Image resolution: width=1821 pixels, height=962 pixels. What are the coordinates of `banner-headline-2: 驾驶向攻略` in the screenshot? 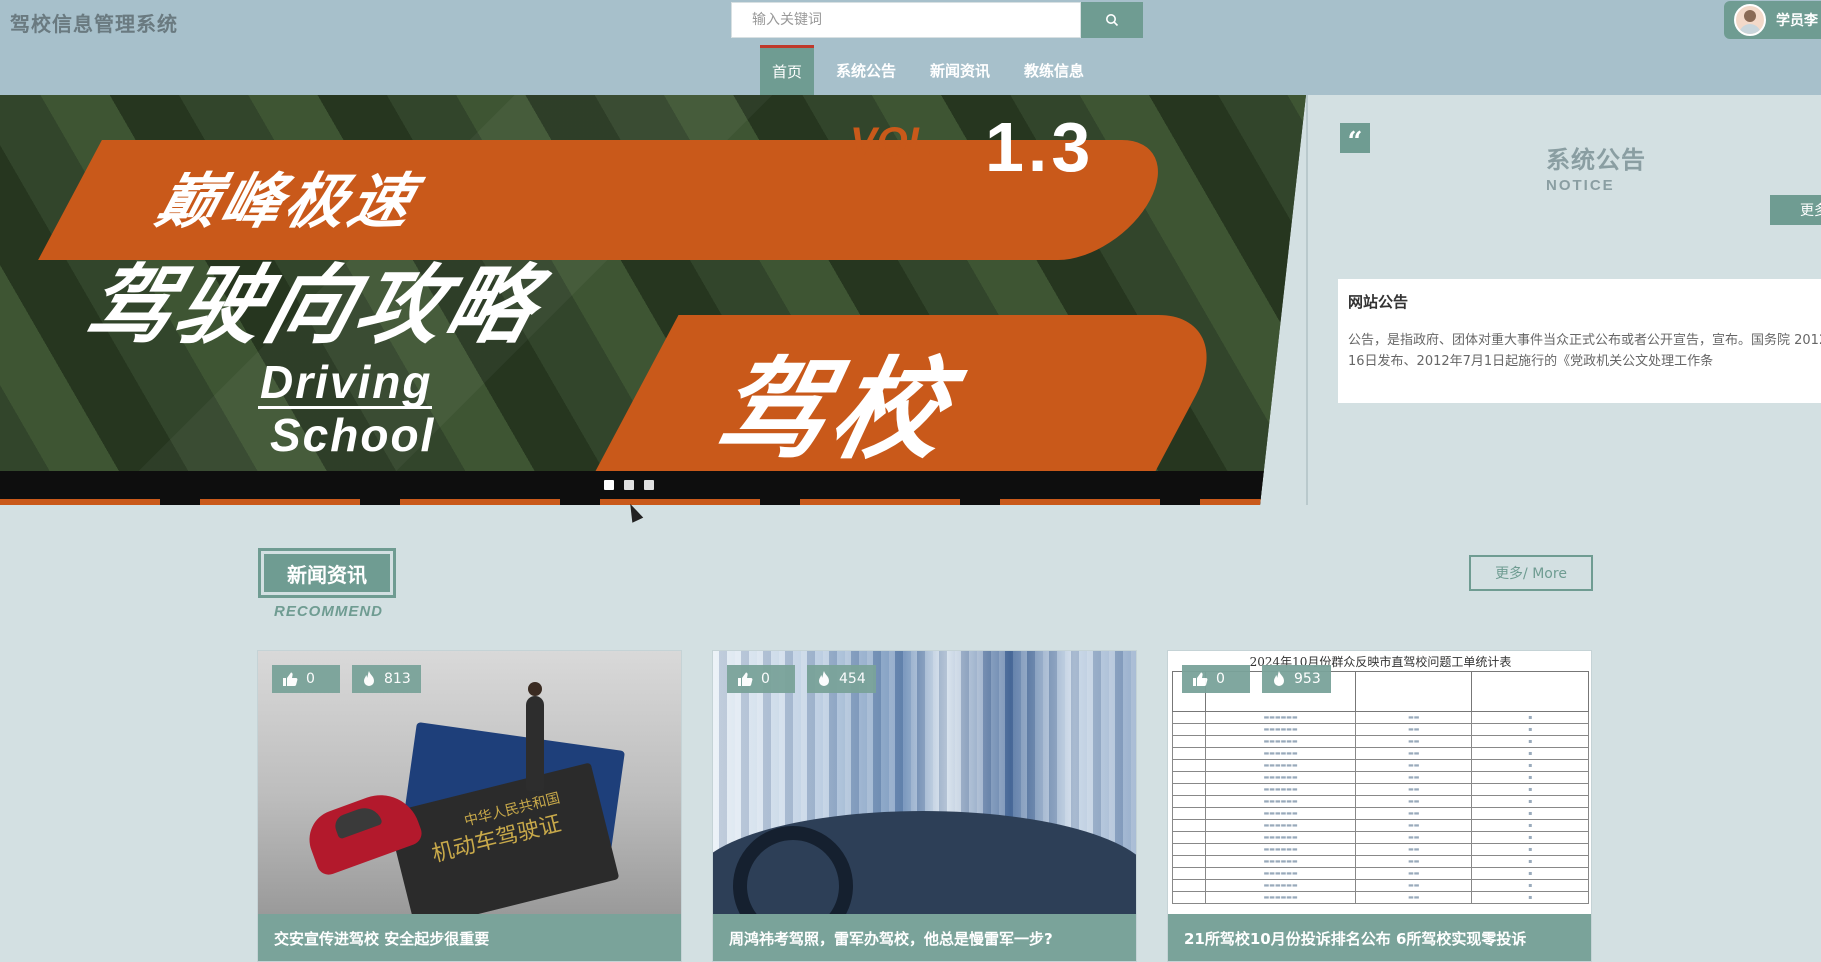 It's located at (313, 306).